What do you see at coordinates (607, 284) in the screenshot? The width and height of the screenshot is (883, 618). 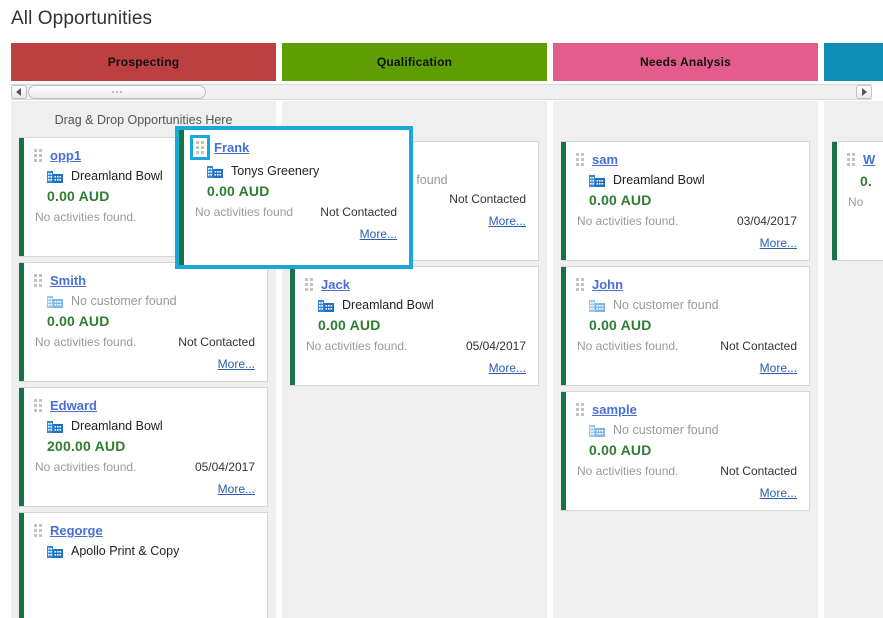 I see `opportunity-link: John` at bounding box center [607, 284].